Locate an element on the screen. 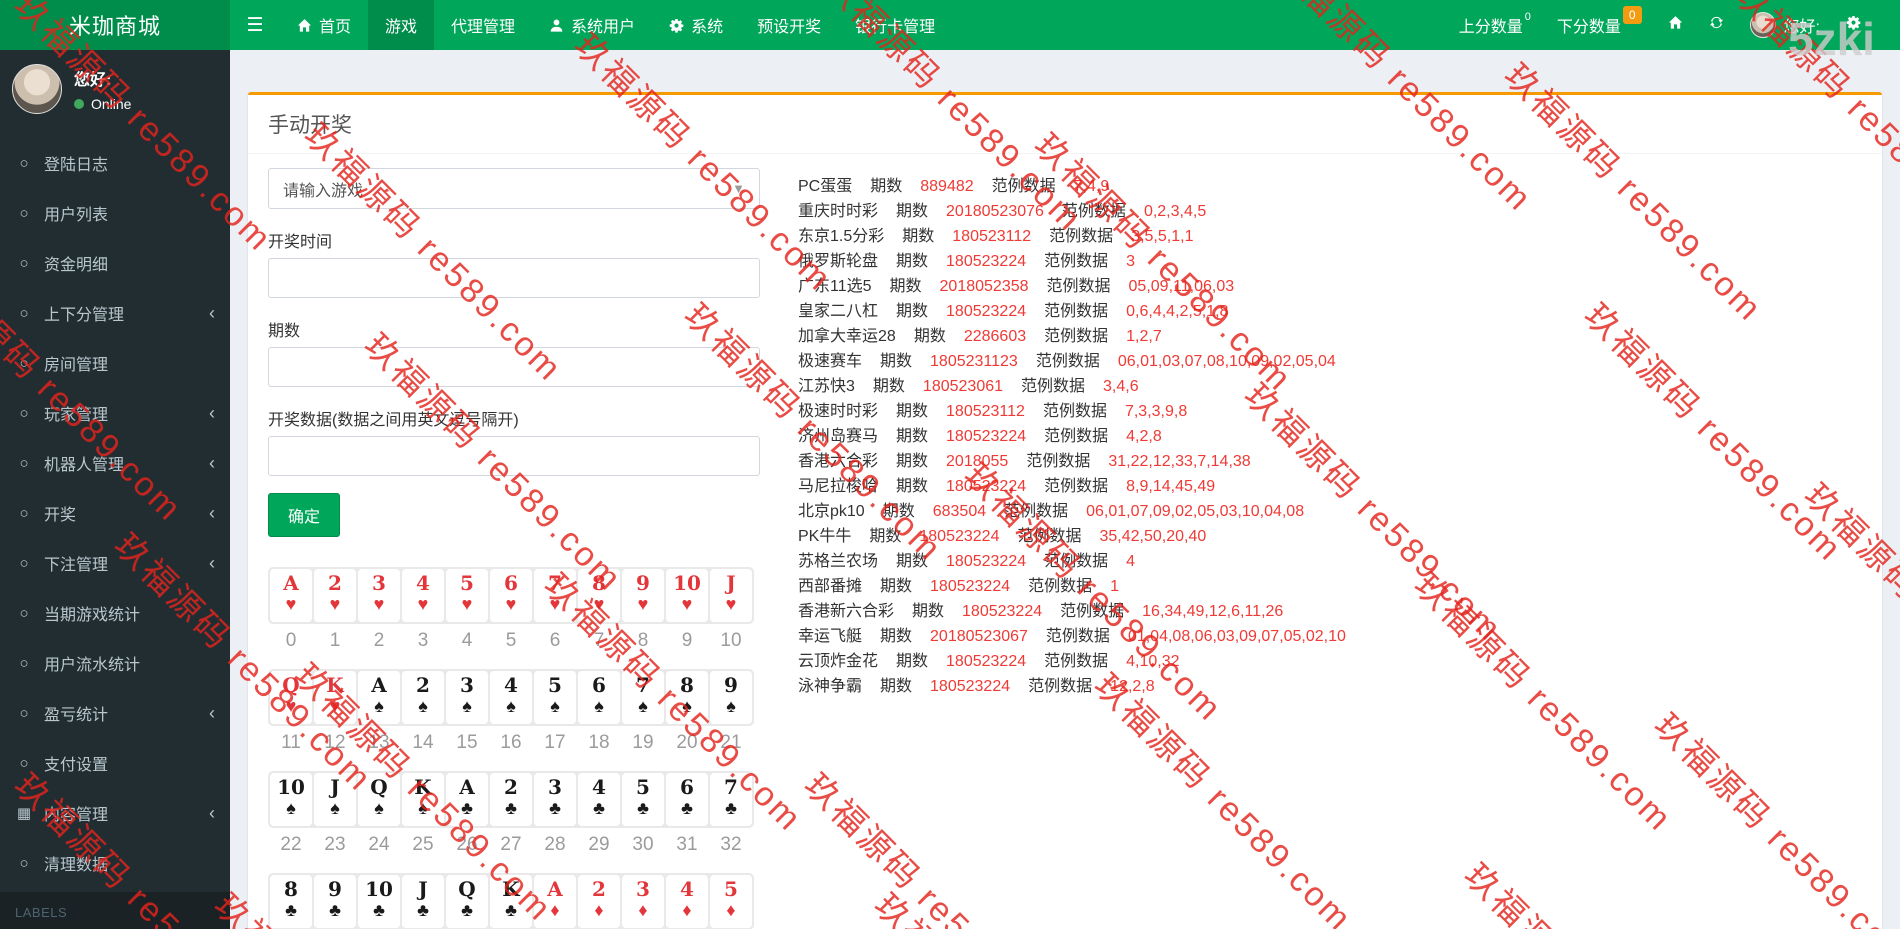 The image size is (1900, 929). card-2-diamond: 2 ♦ is located at coordinates (599, 901).